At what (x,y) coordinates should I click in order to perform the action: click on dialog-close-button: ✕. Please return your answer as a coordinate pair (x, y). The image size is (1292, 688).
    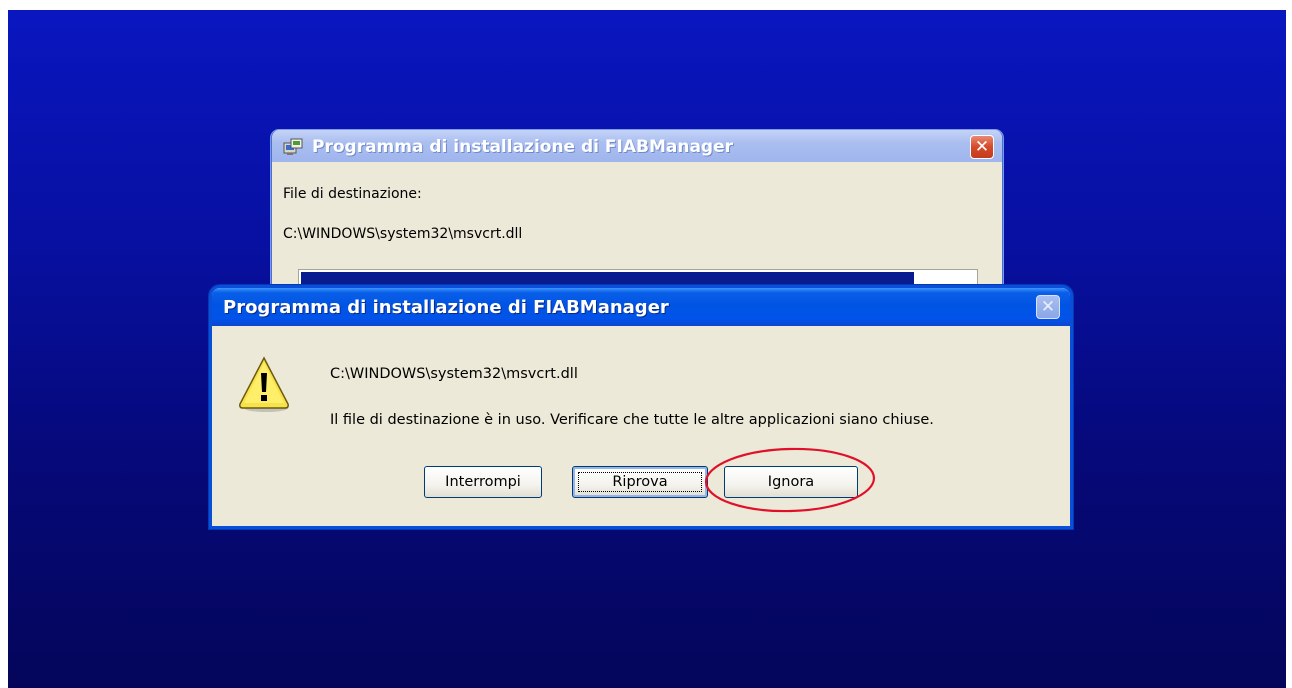
    Looking at the image, I should click on (1048, 307).